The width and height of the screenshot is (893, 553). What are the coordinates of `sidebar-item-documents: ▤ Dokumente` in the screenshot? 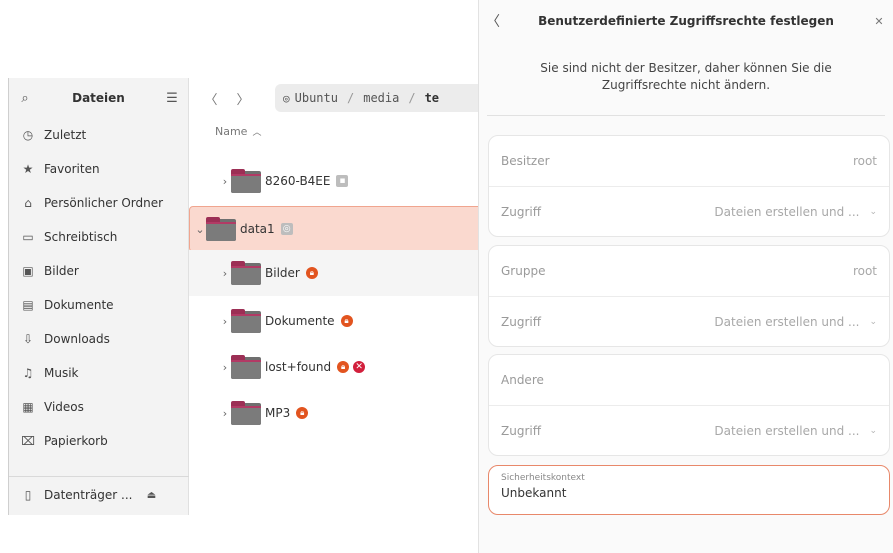 It's located at (98, 305).